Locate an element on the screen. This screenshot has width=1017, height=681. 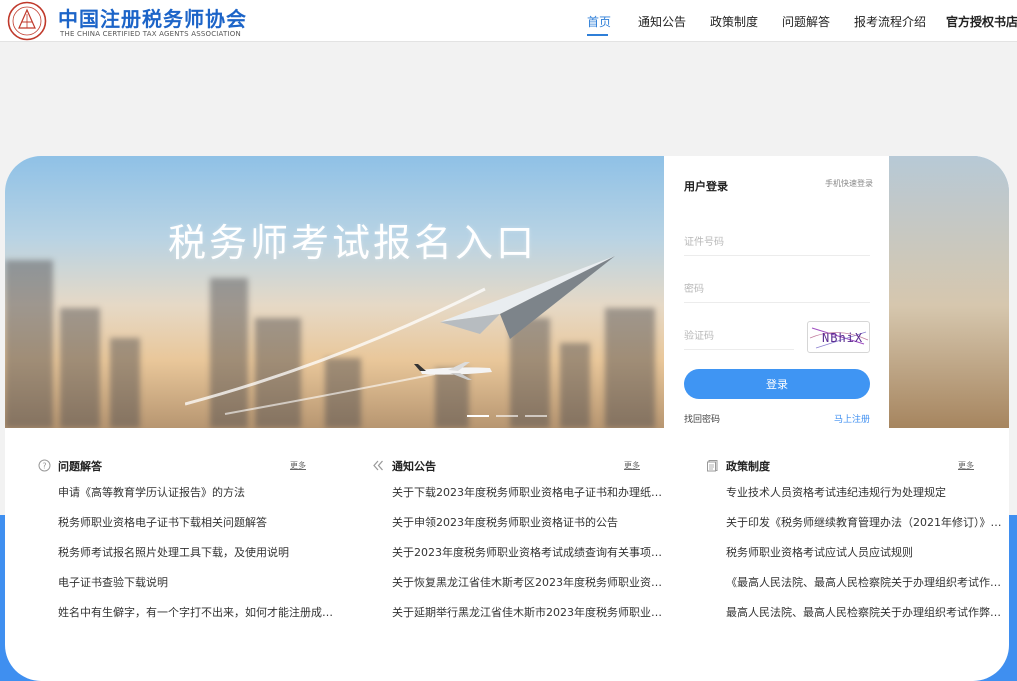
association-seal-icon is located at coordinates (27, 21).